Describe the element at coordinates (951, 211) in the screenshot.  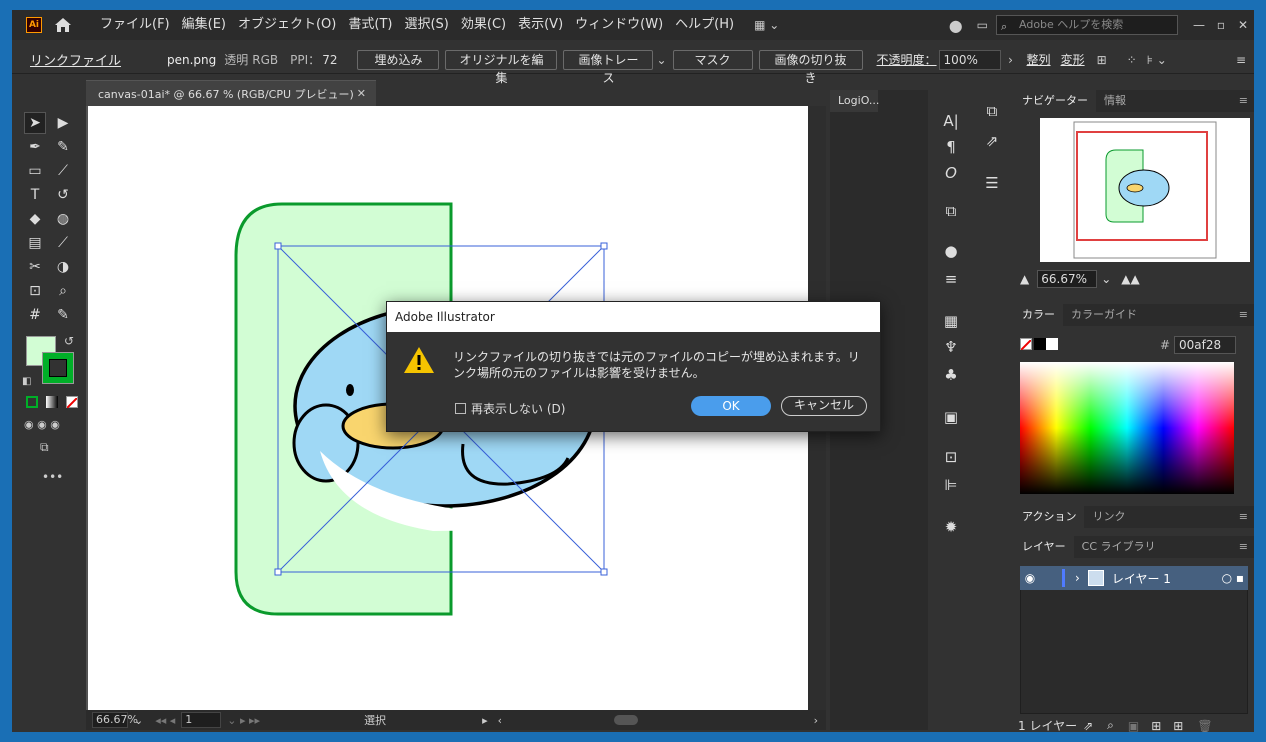
I see `pathfinder-panel-icon: ⧉` at that location.